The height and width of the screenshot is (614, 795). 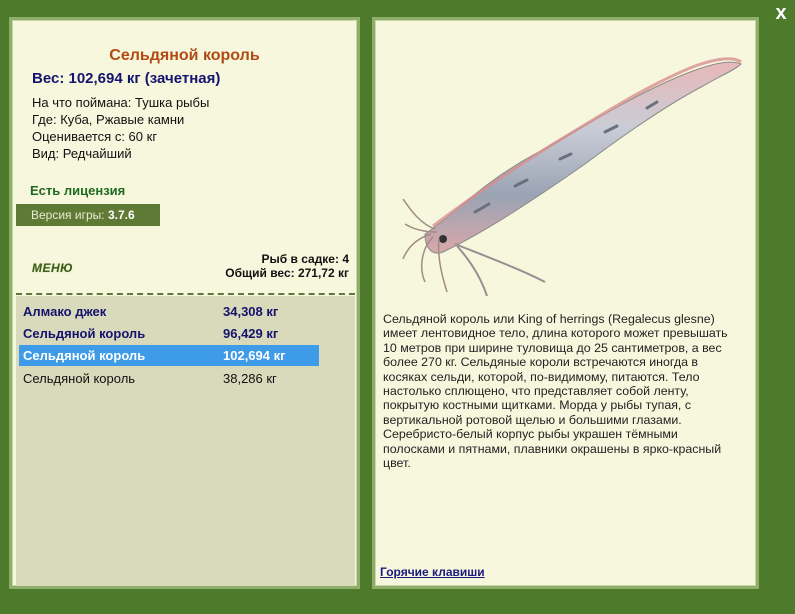 I want to click on keepnet-summary: Рыб в садке: 4 Общий вес: 271,72 кг, so click(x=287, y=266).